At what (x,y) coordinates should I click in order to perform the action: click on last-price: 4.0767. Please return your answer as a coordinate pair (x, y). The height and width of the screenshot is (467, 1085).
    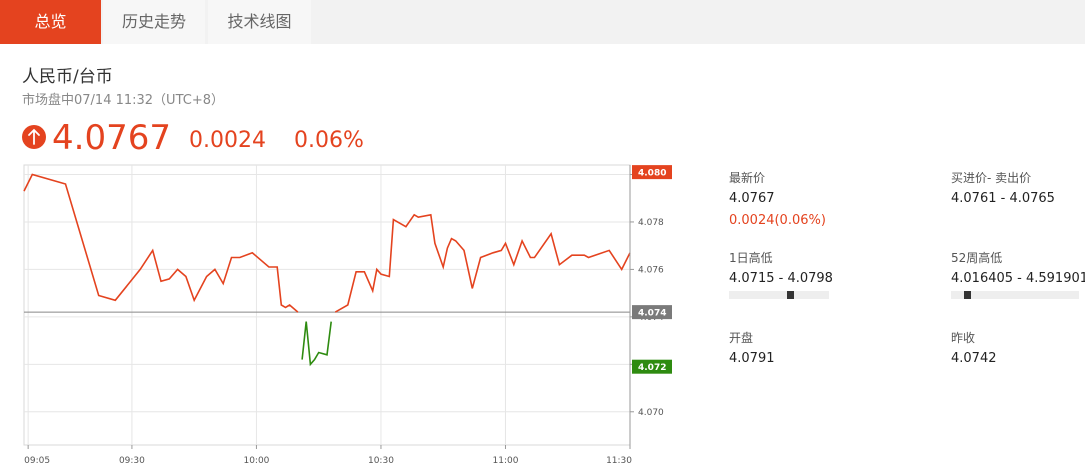
    Looking at the image, I should click on (111, 138).